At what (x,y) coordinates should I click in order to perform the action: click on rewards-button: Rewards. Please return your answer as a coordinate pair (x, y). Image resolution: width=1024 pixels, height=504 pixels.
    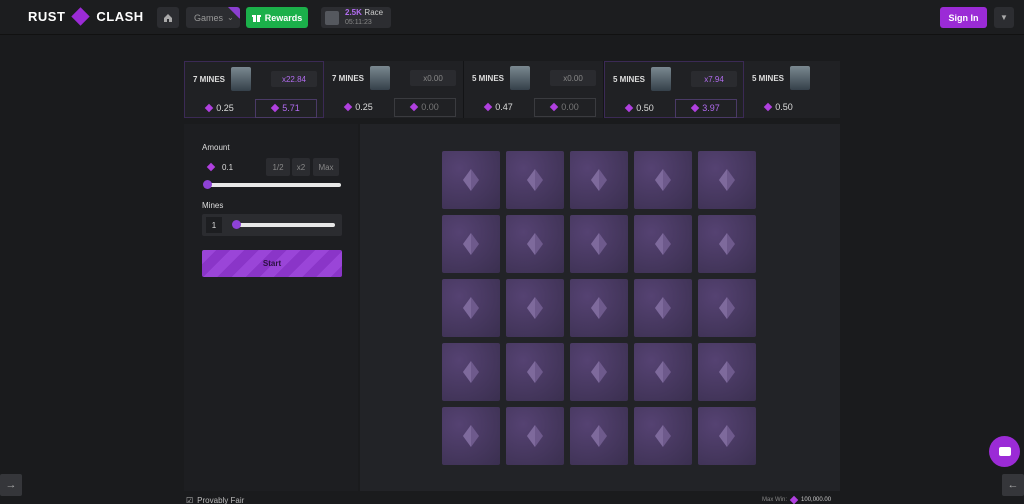
    Looking at the image, I should click on (277, 17).